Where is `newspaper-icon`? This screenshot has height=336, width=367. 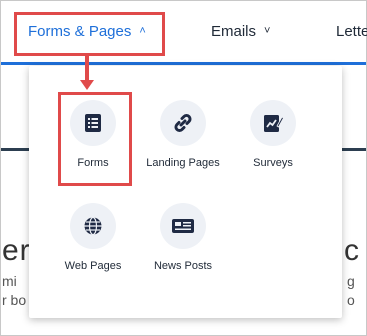
newspaper-icon is located at coordinates (183, 226).